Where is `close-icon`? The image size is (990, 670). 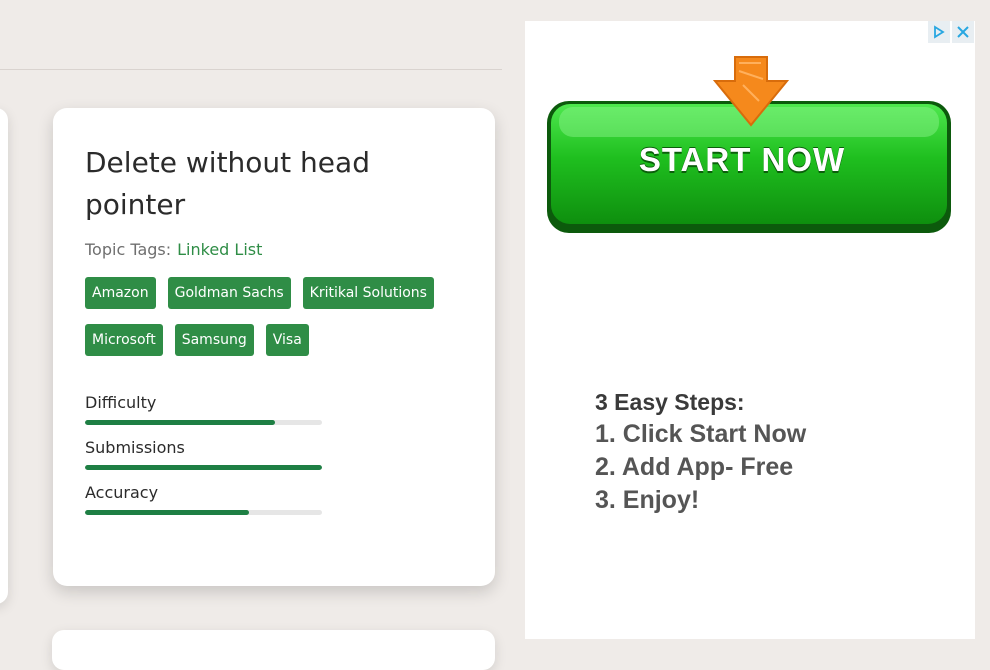
close-icon is located at coordinates (963, 32).